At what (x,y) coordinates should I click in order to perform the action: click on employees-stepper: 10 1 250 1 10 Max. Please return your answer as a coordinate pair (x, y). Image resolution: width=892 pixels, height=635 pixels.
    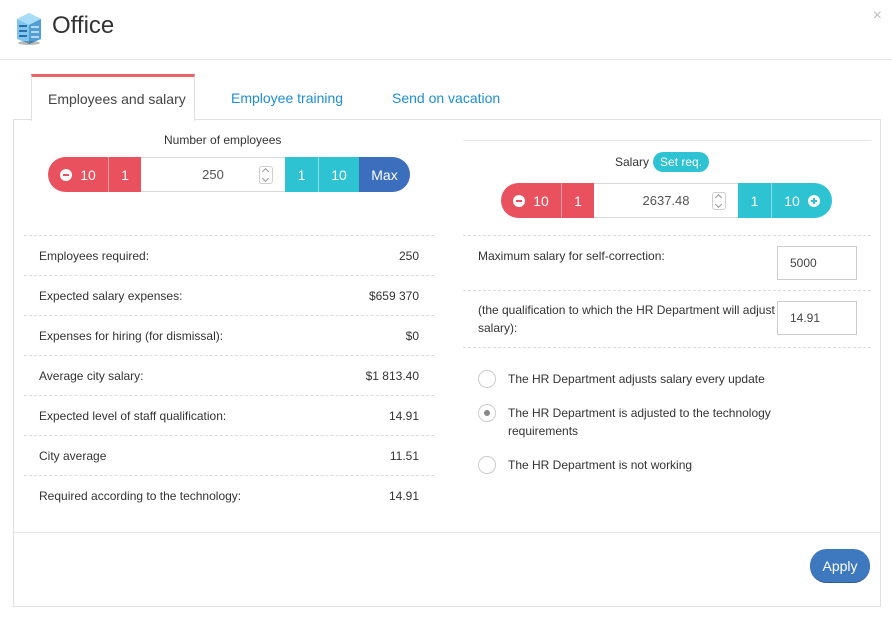
    Looking at the image, I should click on (229, 174).